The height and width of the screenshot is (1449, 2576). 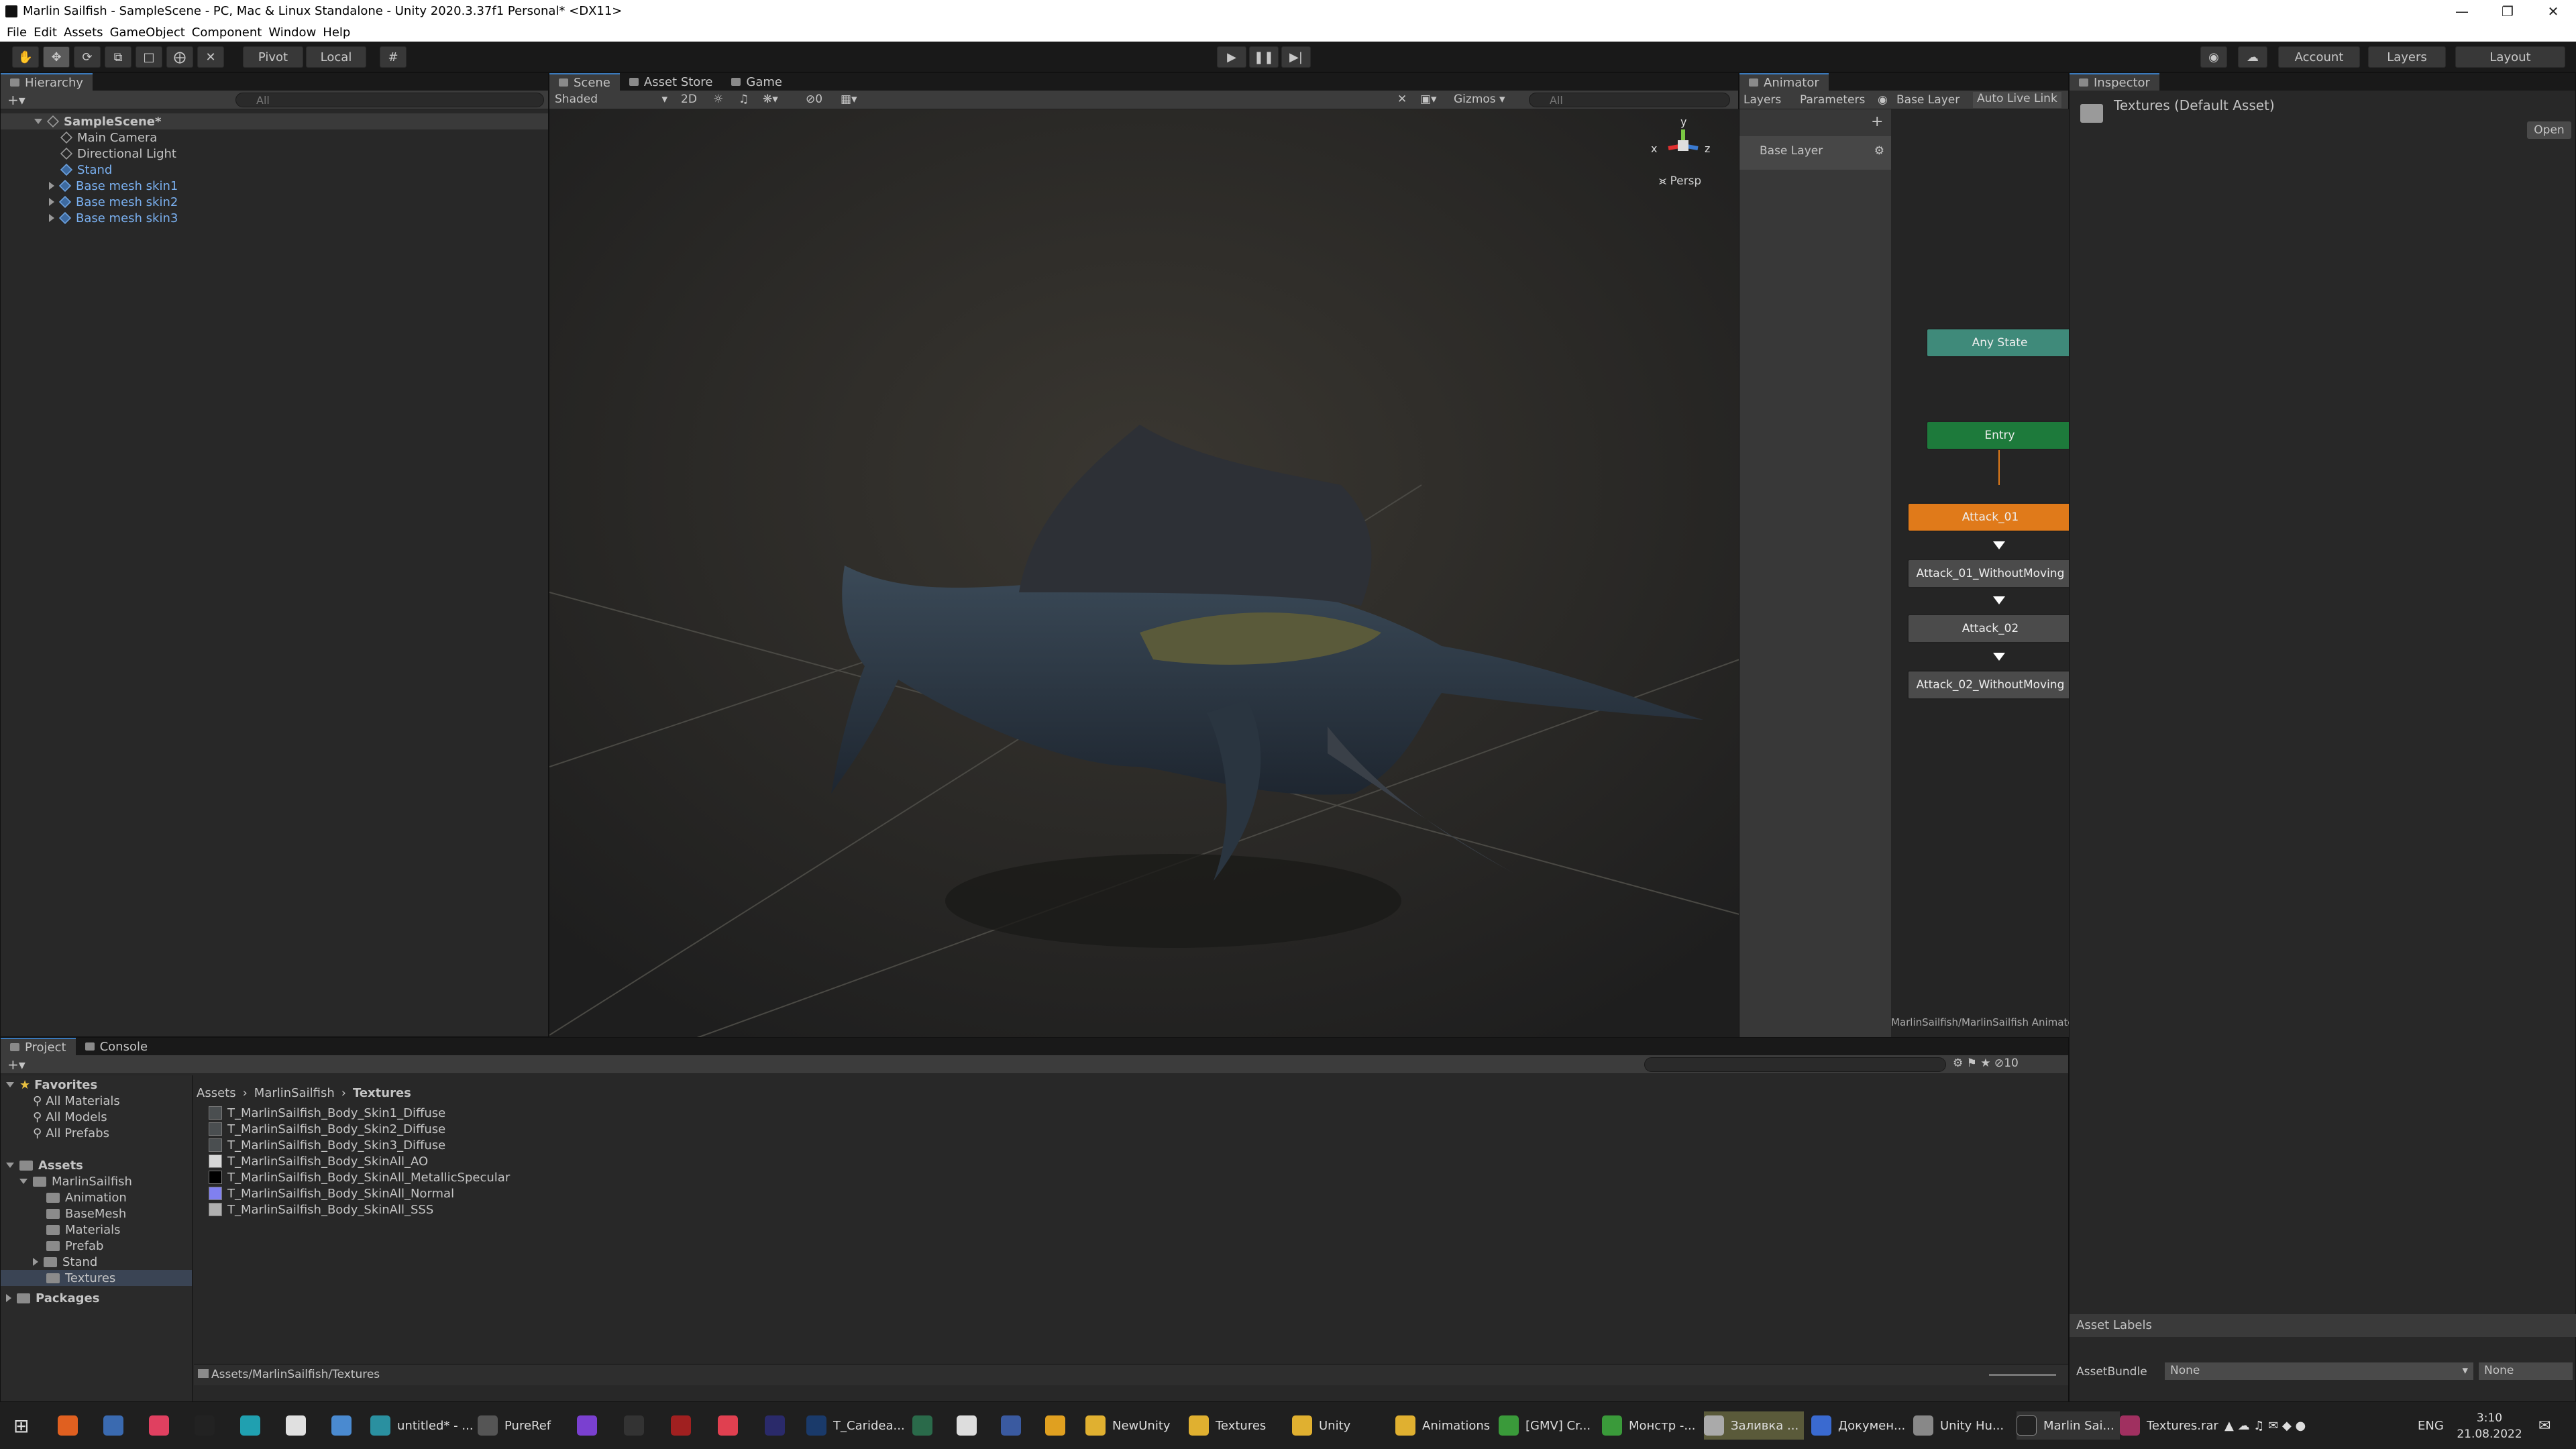 What do you see at coordinates (294, 1093) in the screenshot?
I see `crumb-marlinsailfish: MarlinSailfish` at bounding box center [294, 1093].